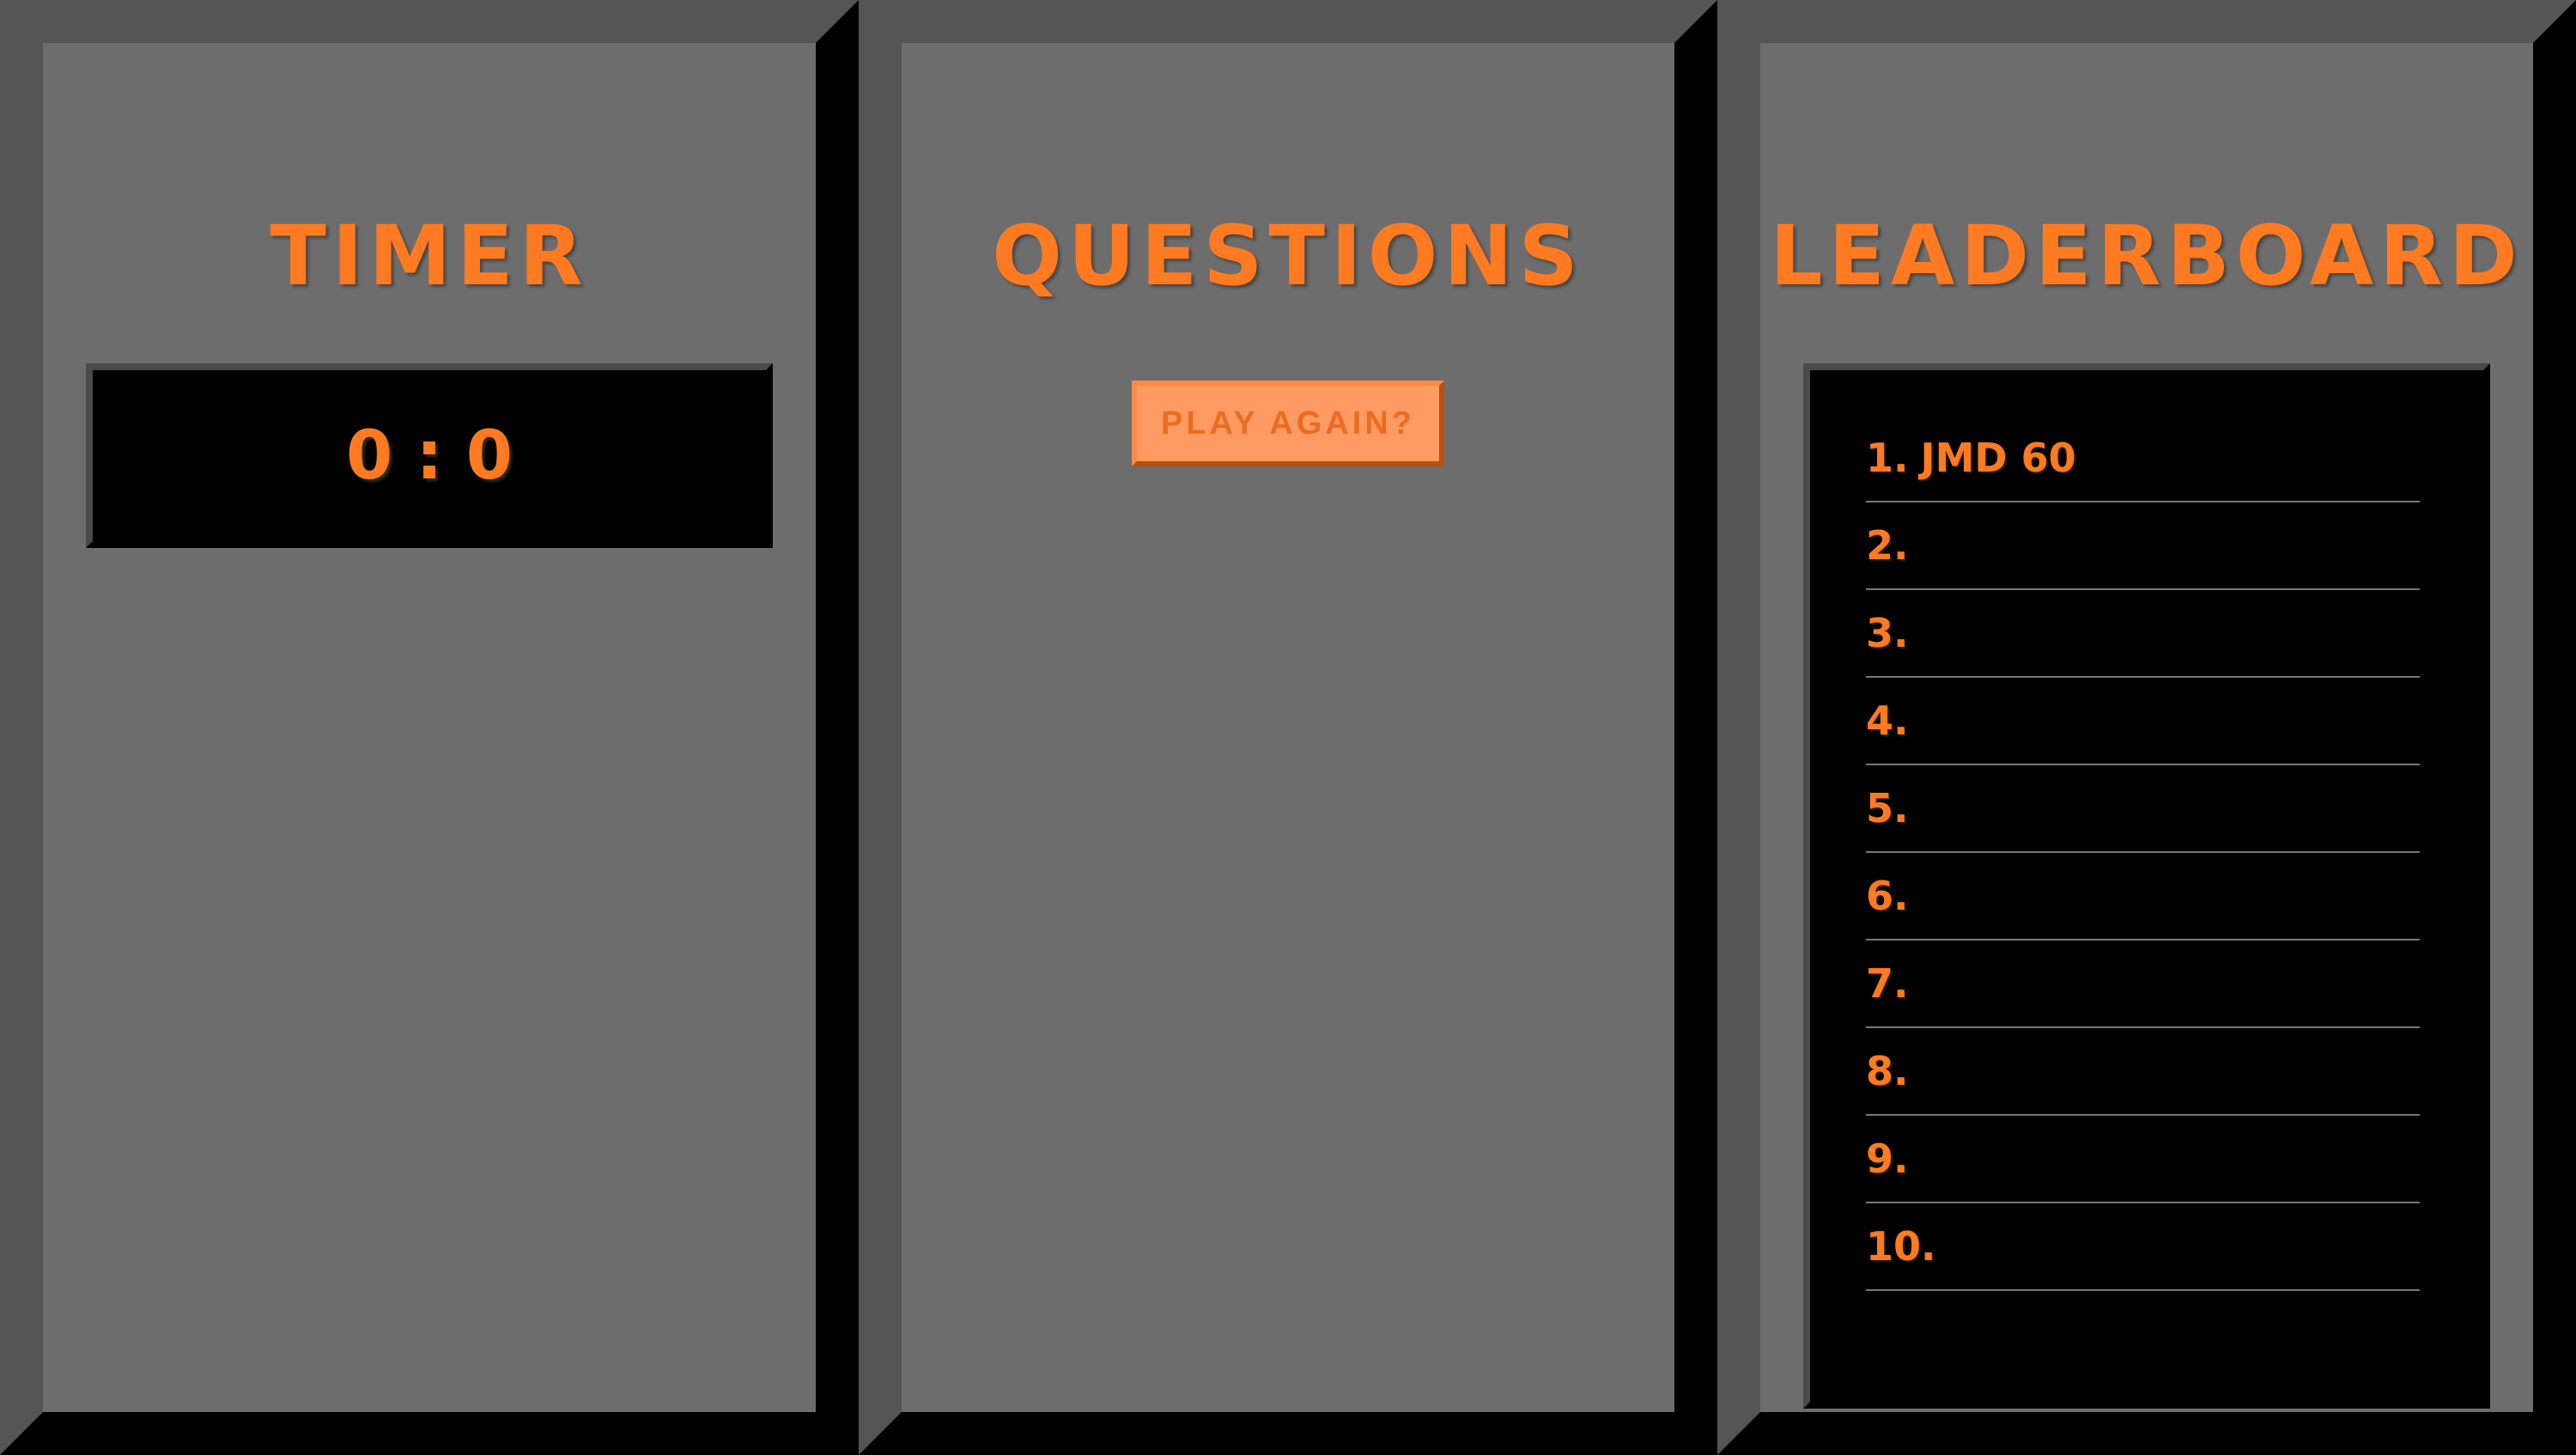 The image size is (2576, 1455). What do you see at coordinates (2143, 458) in the screenshot?
I see `leaderboard-row: 1. JMD 60` at bounding box center [2143, 458].